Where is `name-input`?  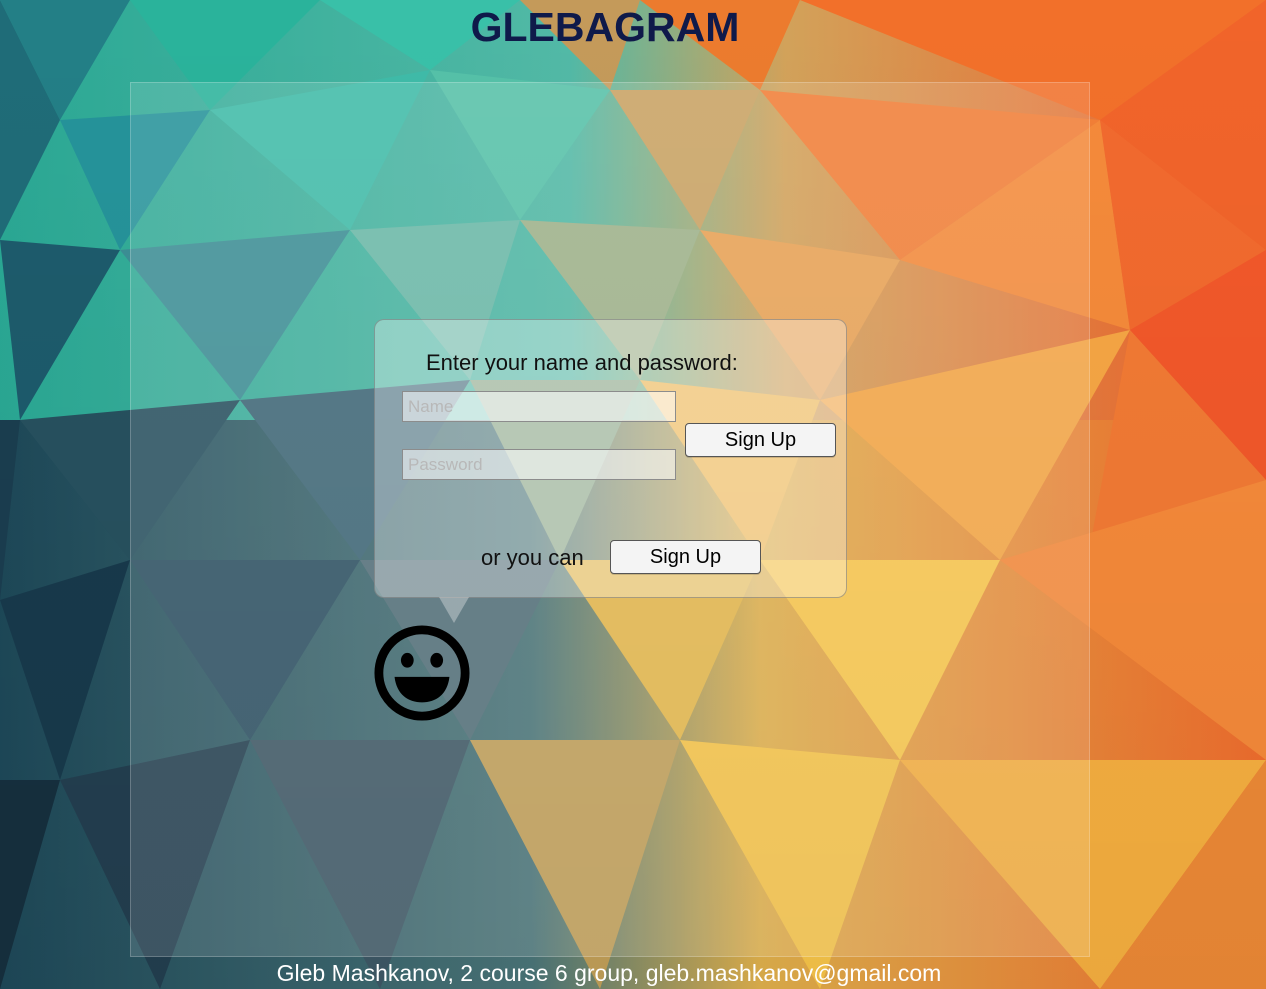
name-input is located at coordinates (539, 406).